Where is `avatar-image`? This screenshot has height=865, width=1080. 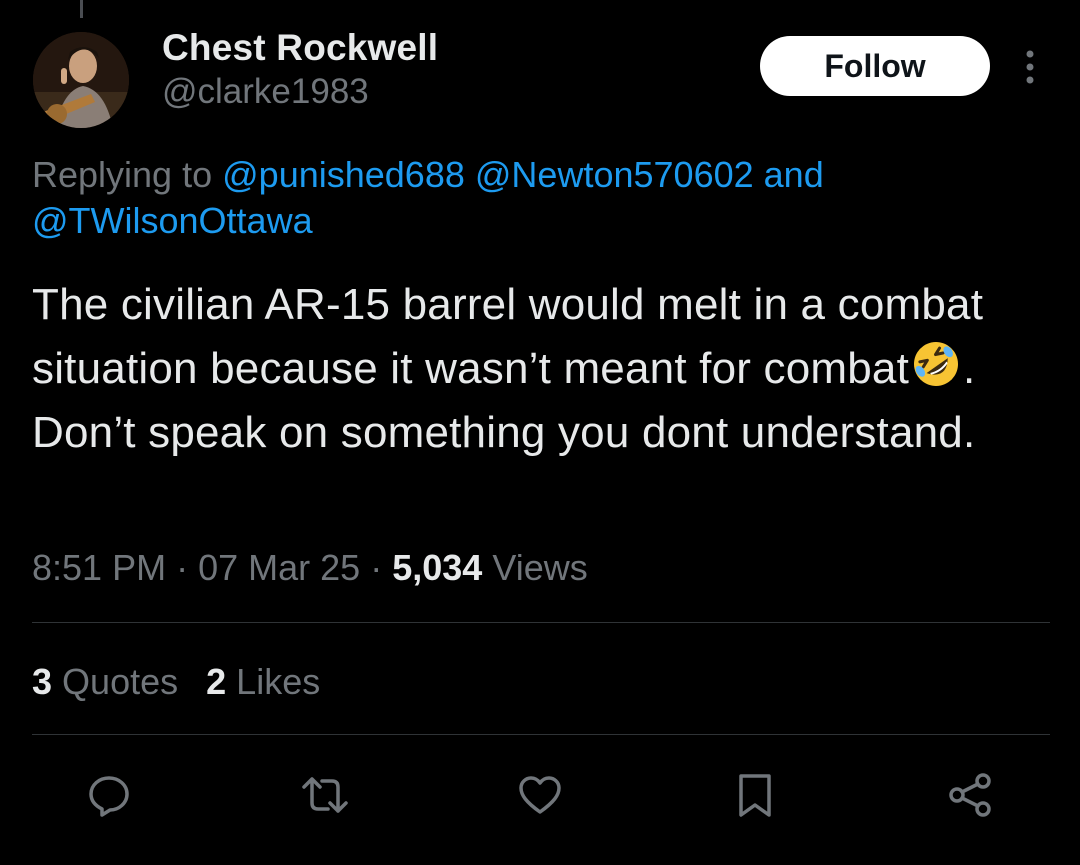
avatar-image is located at coordinates (81, 80).